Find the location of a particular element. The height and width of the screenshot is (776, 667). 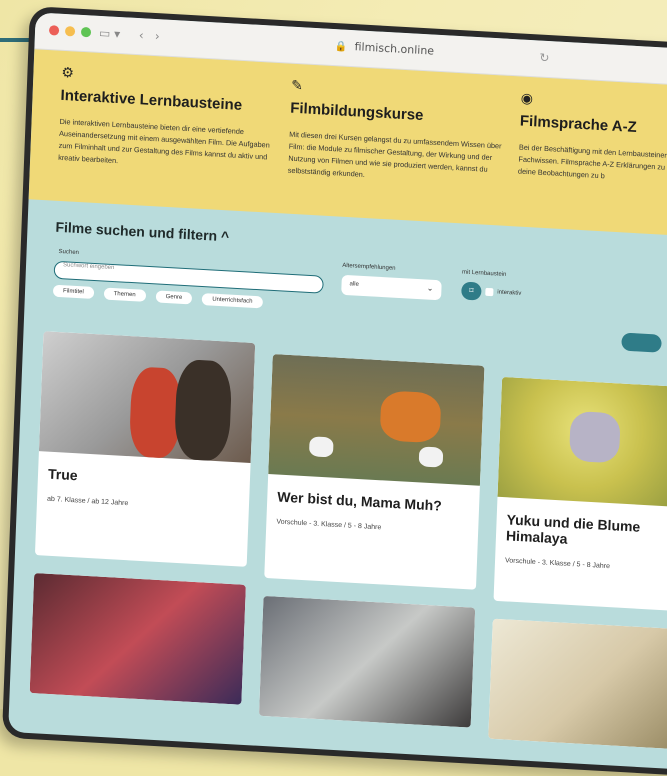

chip-unterrichtsfach: Unterrichtsfach is located at coordinates (232, 301).